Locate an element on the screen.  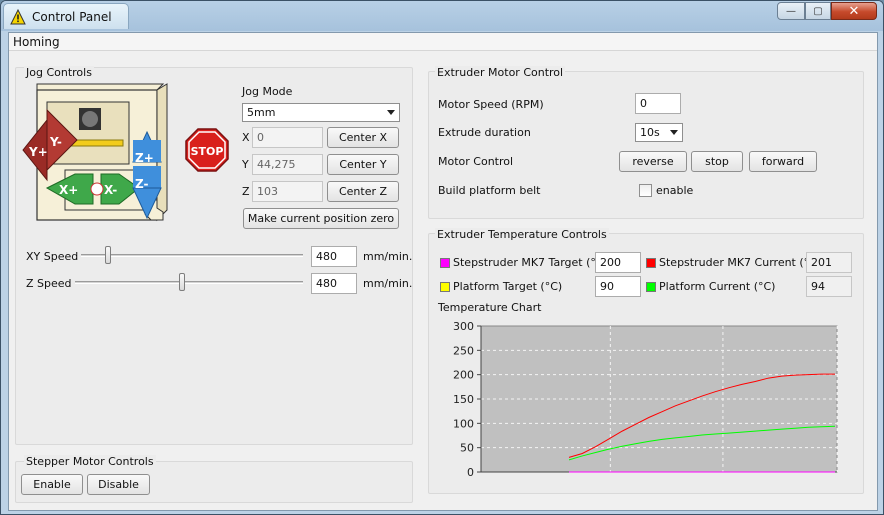
xy-speed-label: XY Speed is located at coordinates (52, 256).